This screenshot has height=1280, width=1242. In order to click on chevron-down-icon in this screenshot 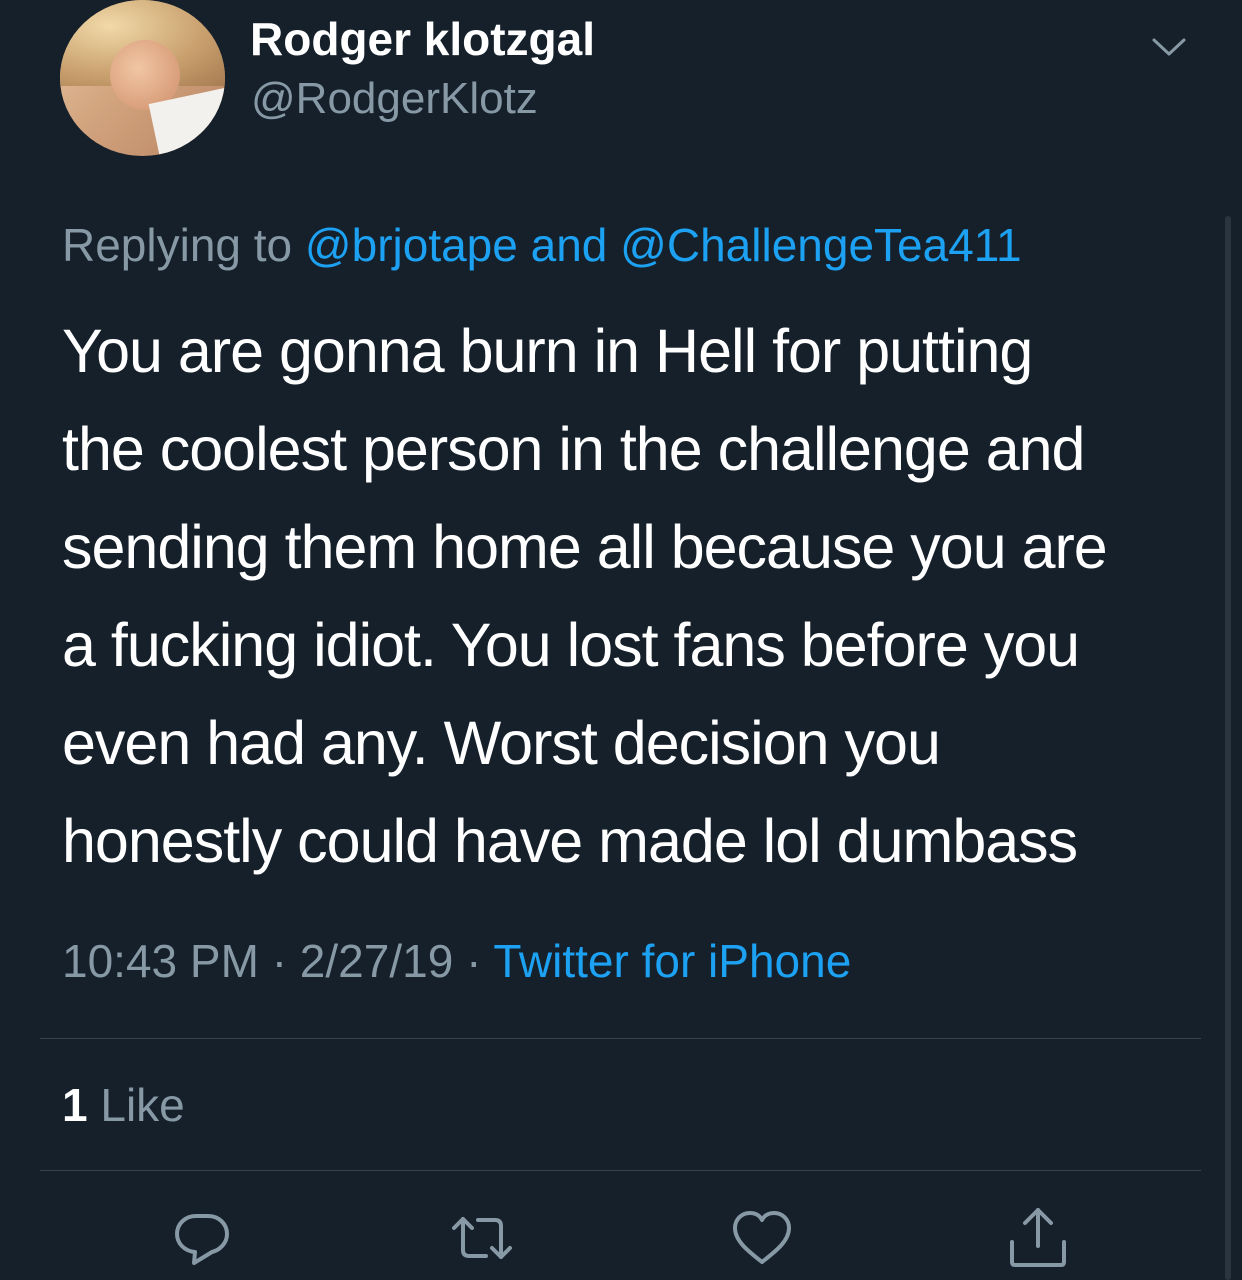, I will do `click(1169, 47)`.